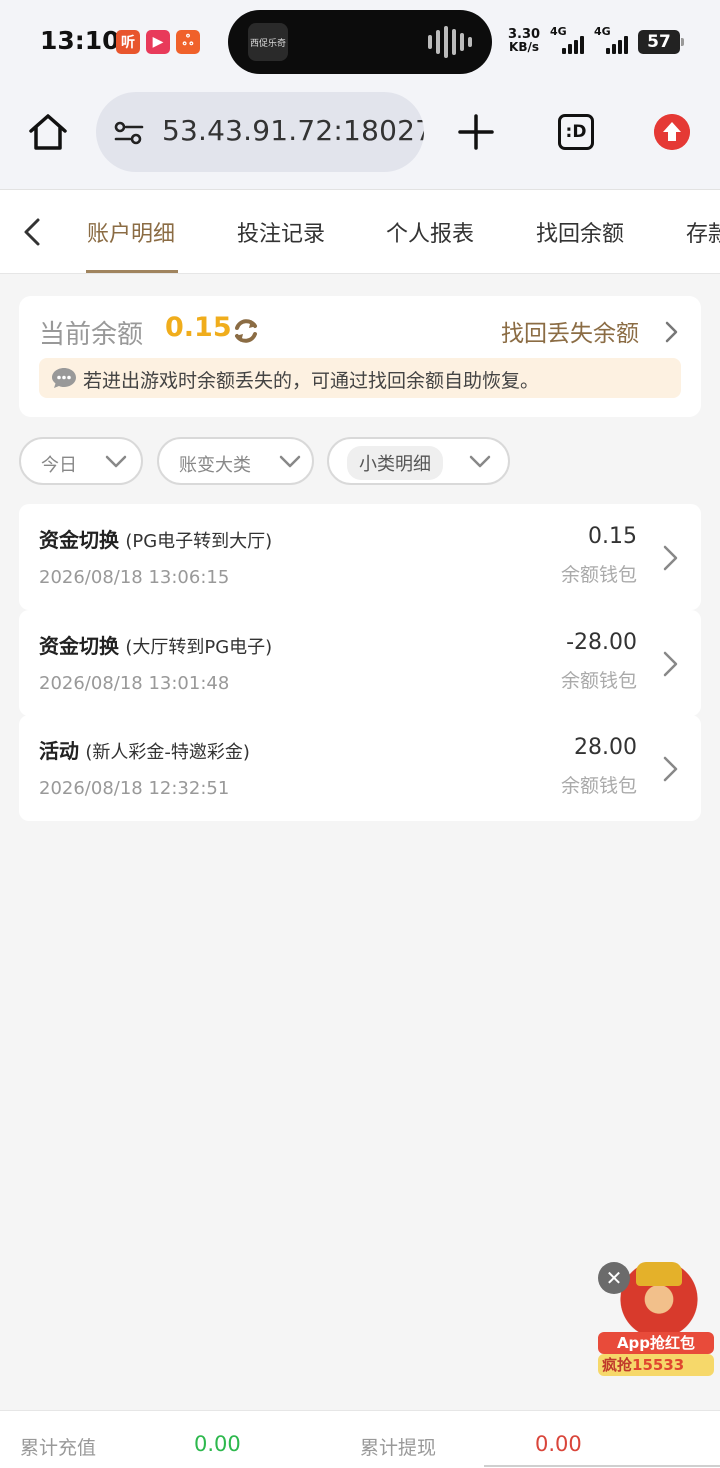 The height and width of the screenshot is (1468, 720). What do you see at coordinates (129, 133) in the screenshot?
I see `site-settings-icon` at bounding box center [129, 133].